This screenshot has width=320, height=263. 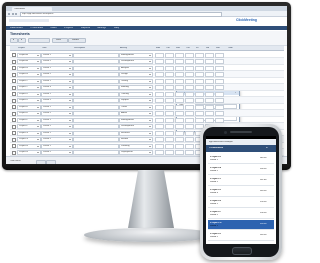 I want to click on menu-item: Dashboard, so click(x=16, y=28).